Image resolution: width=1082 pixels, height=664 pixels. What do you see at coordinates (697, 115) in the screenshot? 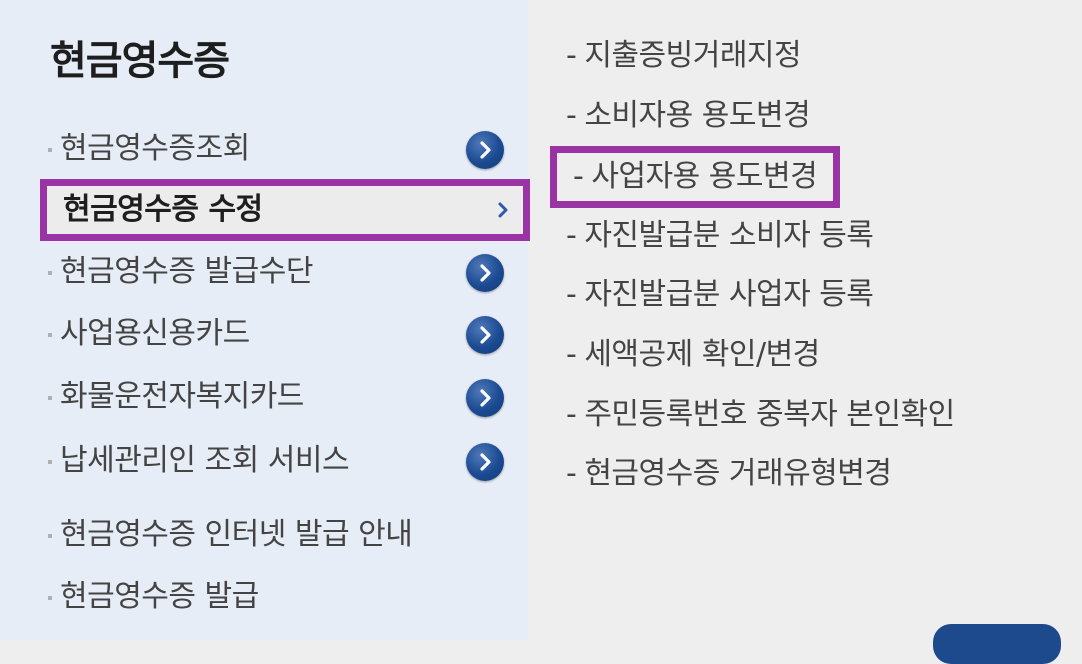
I see `submenu-item-label: 소비자용 용도변경` at bounding box center [697, 115].